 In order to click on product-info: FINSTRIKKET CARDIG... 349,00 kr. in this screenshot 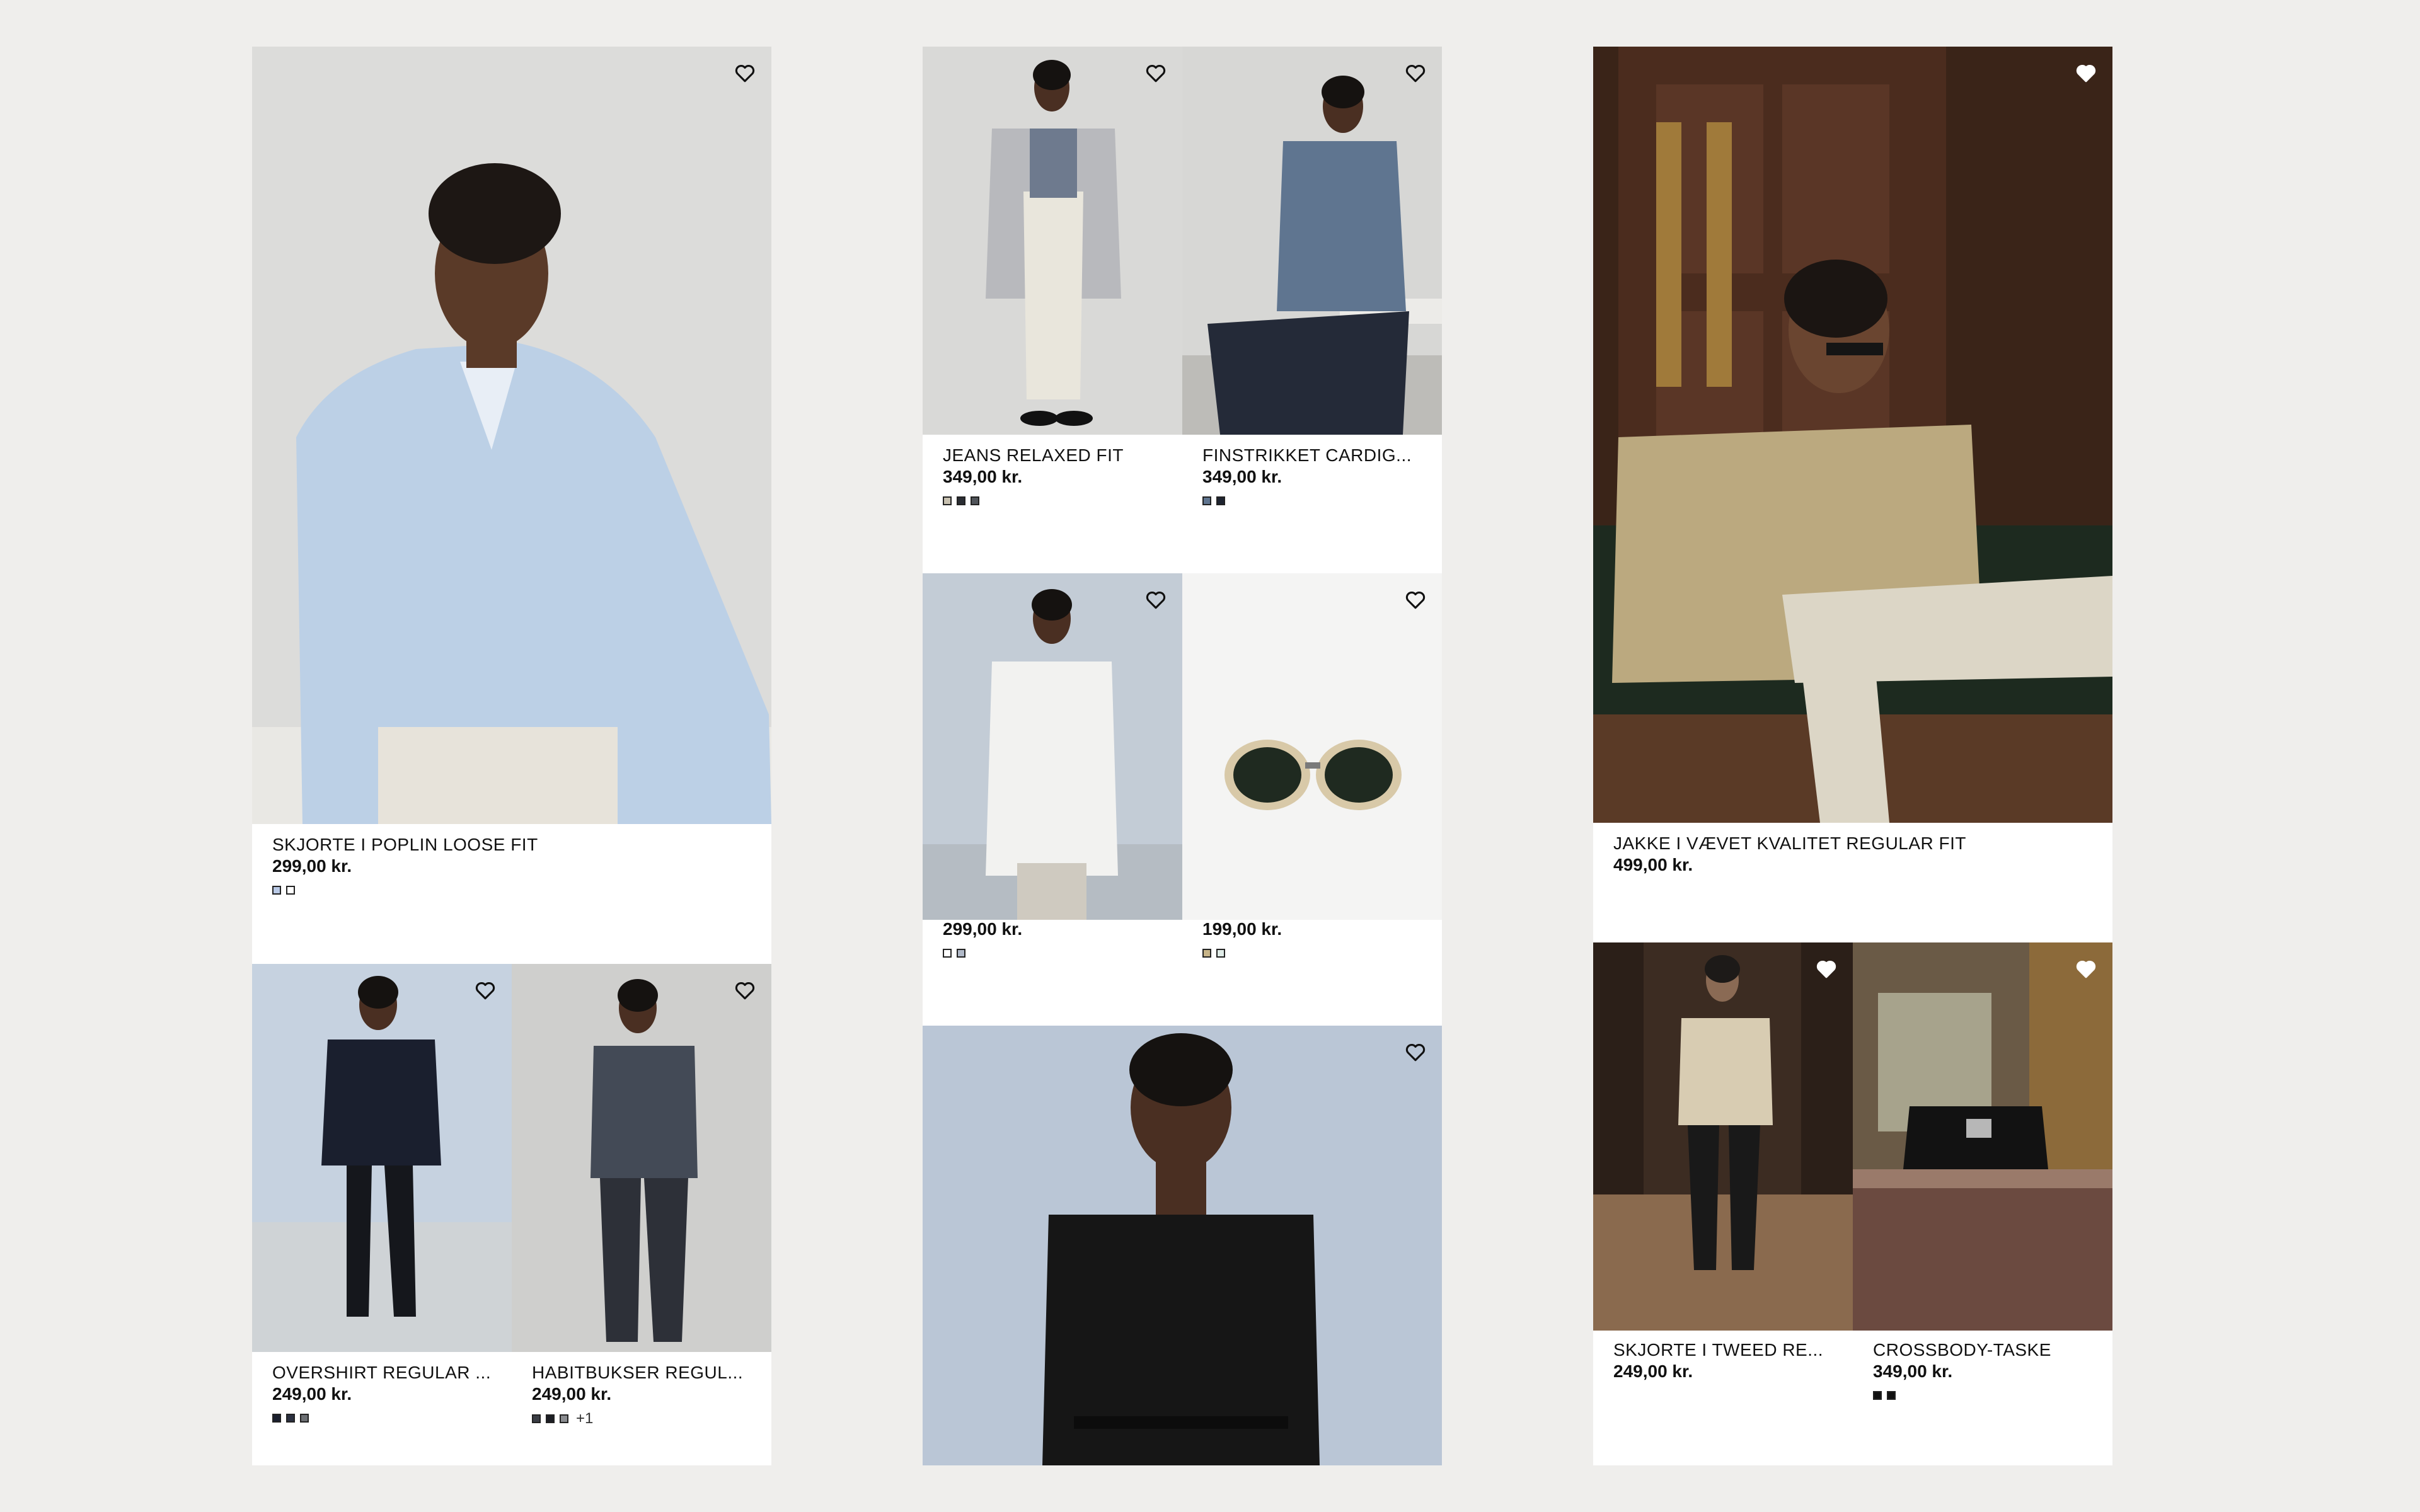, I will do `click(1307, 475)`.